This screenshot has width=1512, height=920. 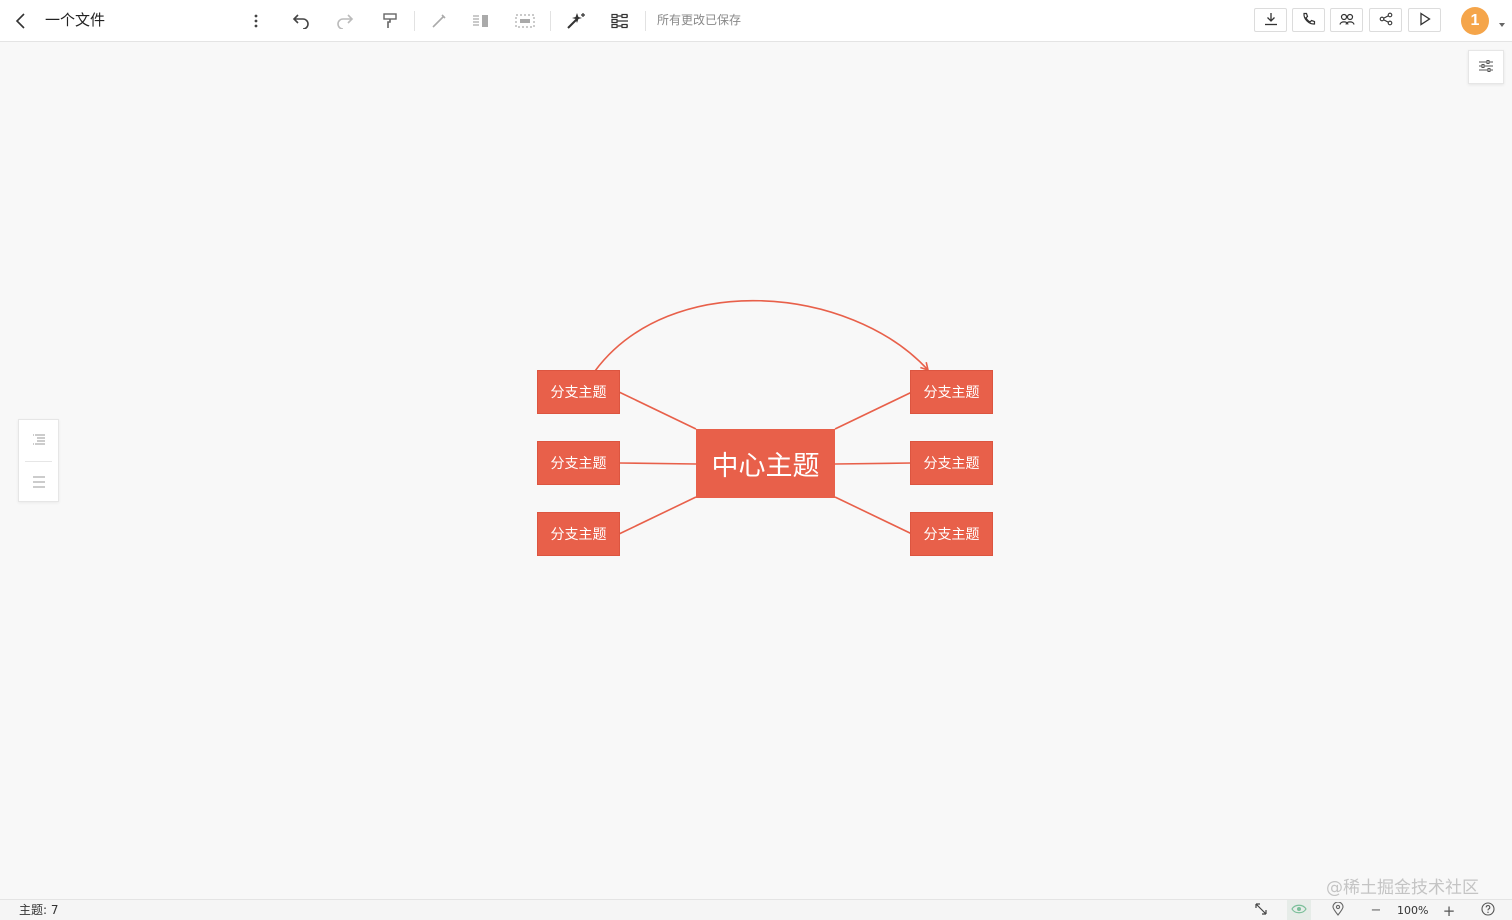 I want to click on topic-count-value: 7, so click(x=54, y=910).